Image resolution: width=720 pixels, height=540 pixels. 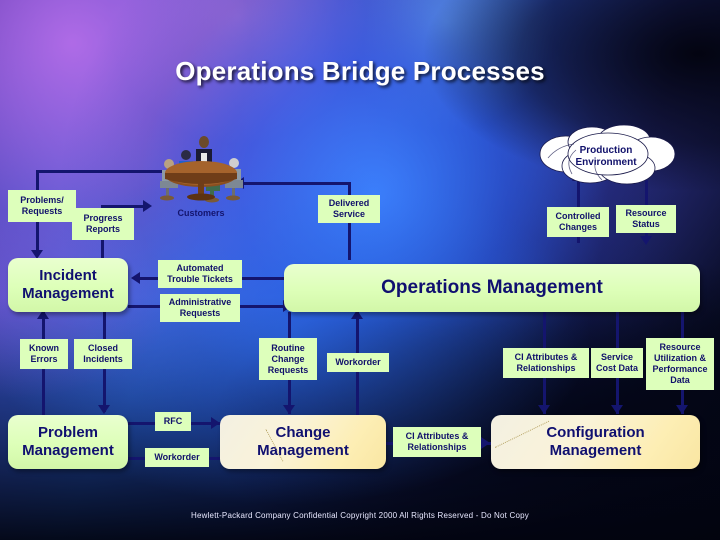 I want to click on problem-management-line1: Problem, so click(x=67, y=432).